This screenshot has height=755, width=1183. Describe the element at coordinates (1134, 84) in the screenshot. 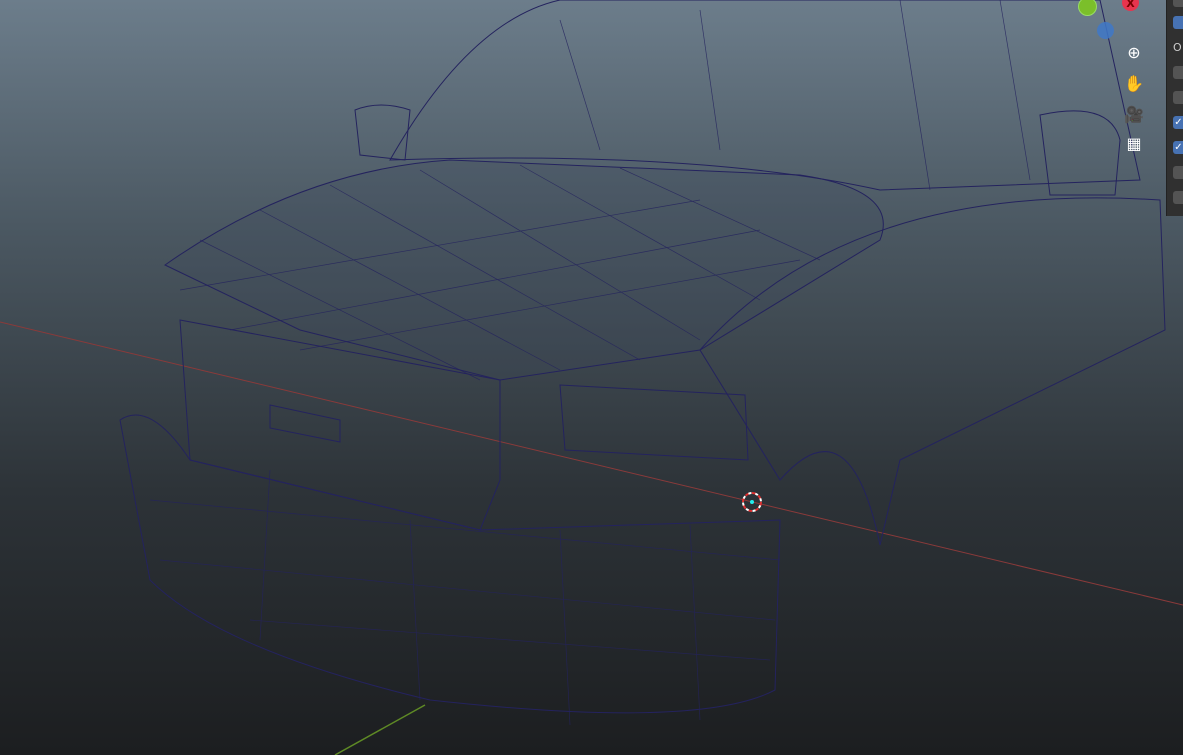

I see `pan-hand-icon: ✋` at that location.